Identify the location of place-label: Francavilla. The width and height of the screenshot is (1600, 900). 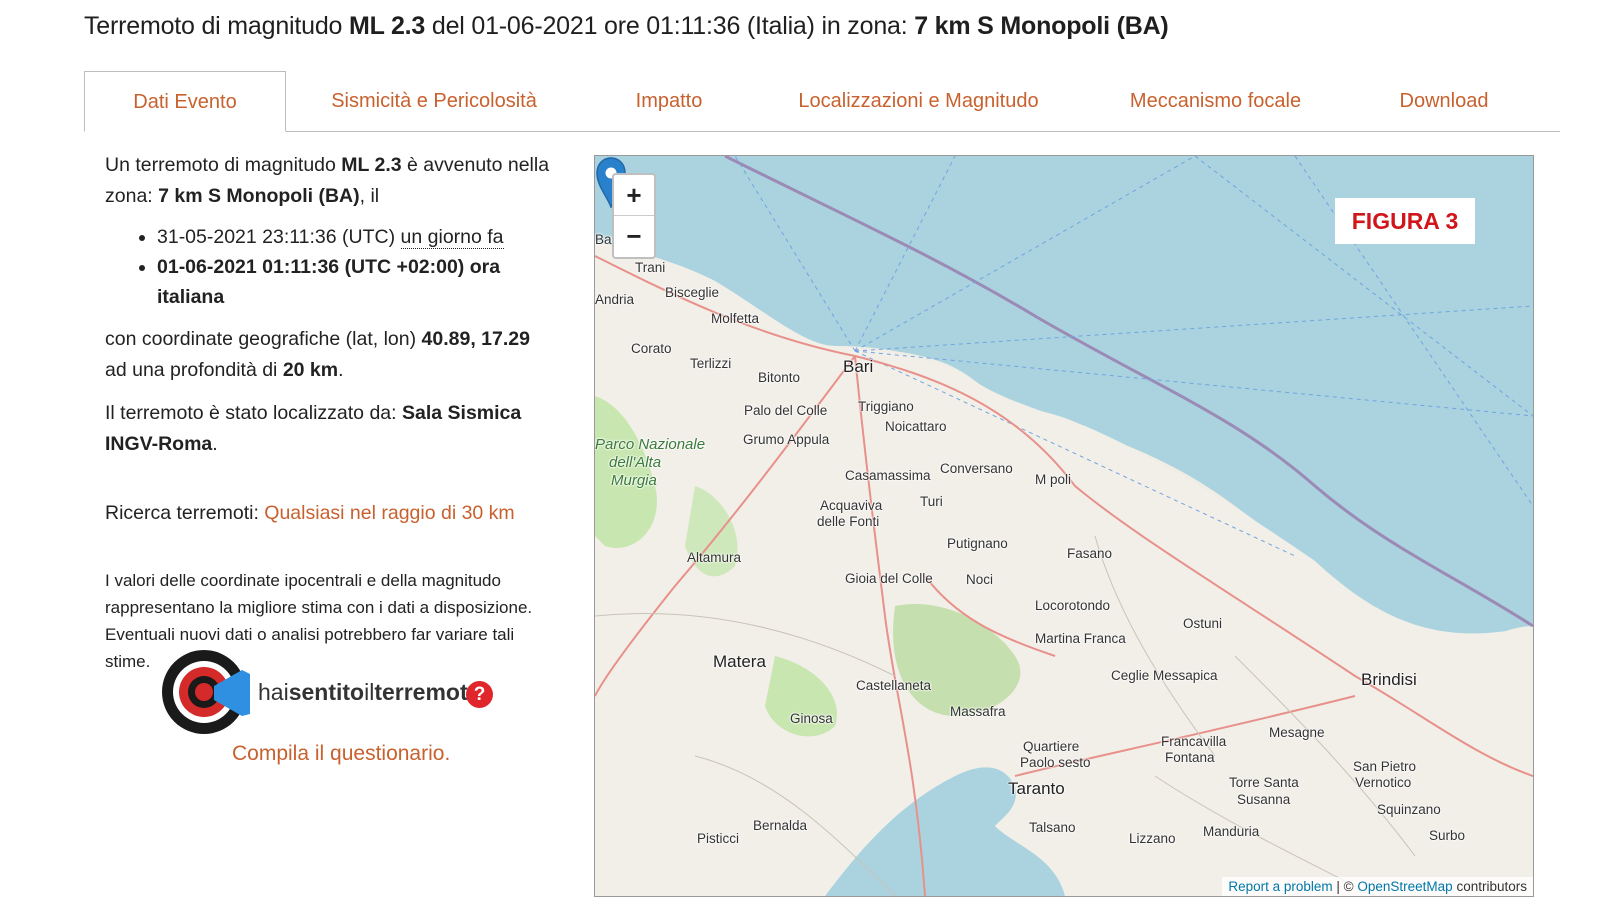
(1194, 741).